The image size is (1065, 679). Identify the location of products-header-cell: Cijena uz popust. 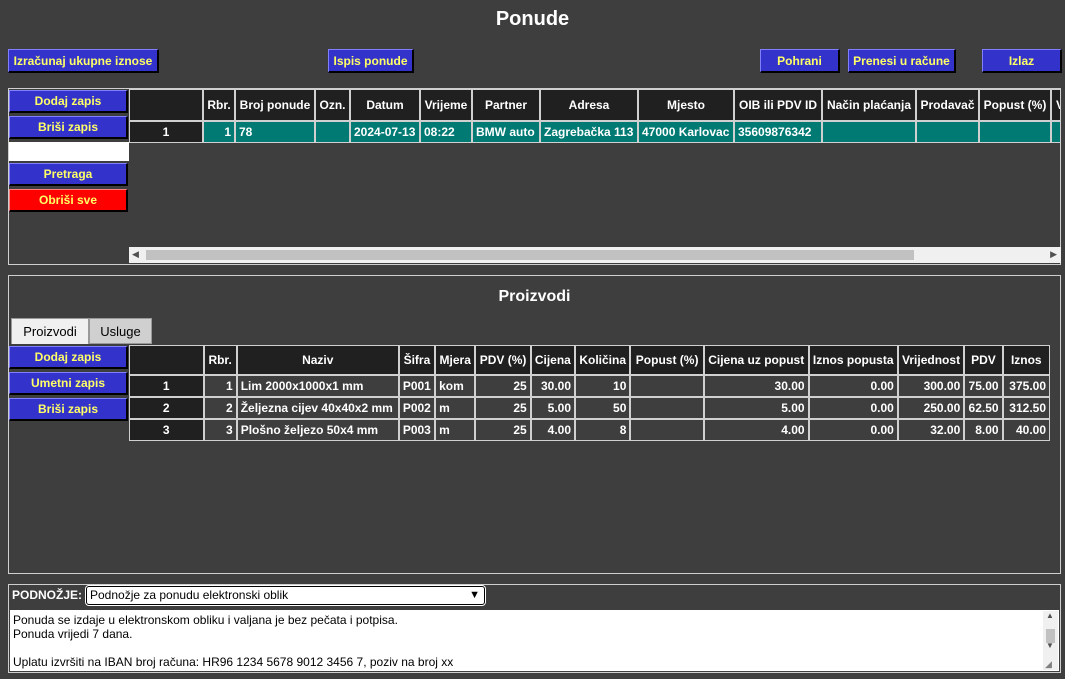
(756, 360).